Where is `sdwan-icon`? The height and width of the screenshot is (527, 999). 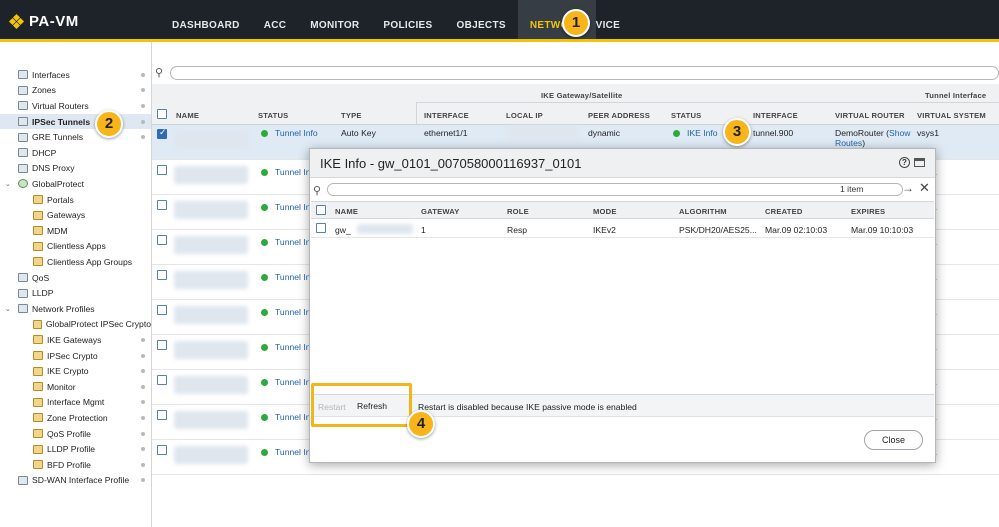
sdwan-icon is located at coordinates (23, 480).